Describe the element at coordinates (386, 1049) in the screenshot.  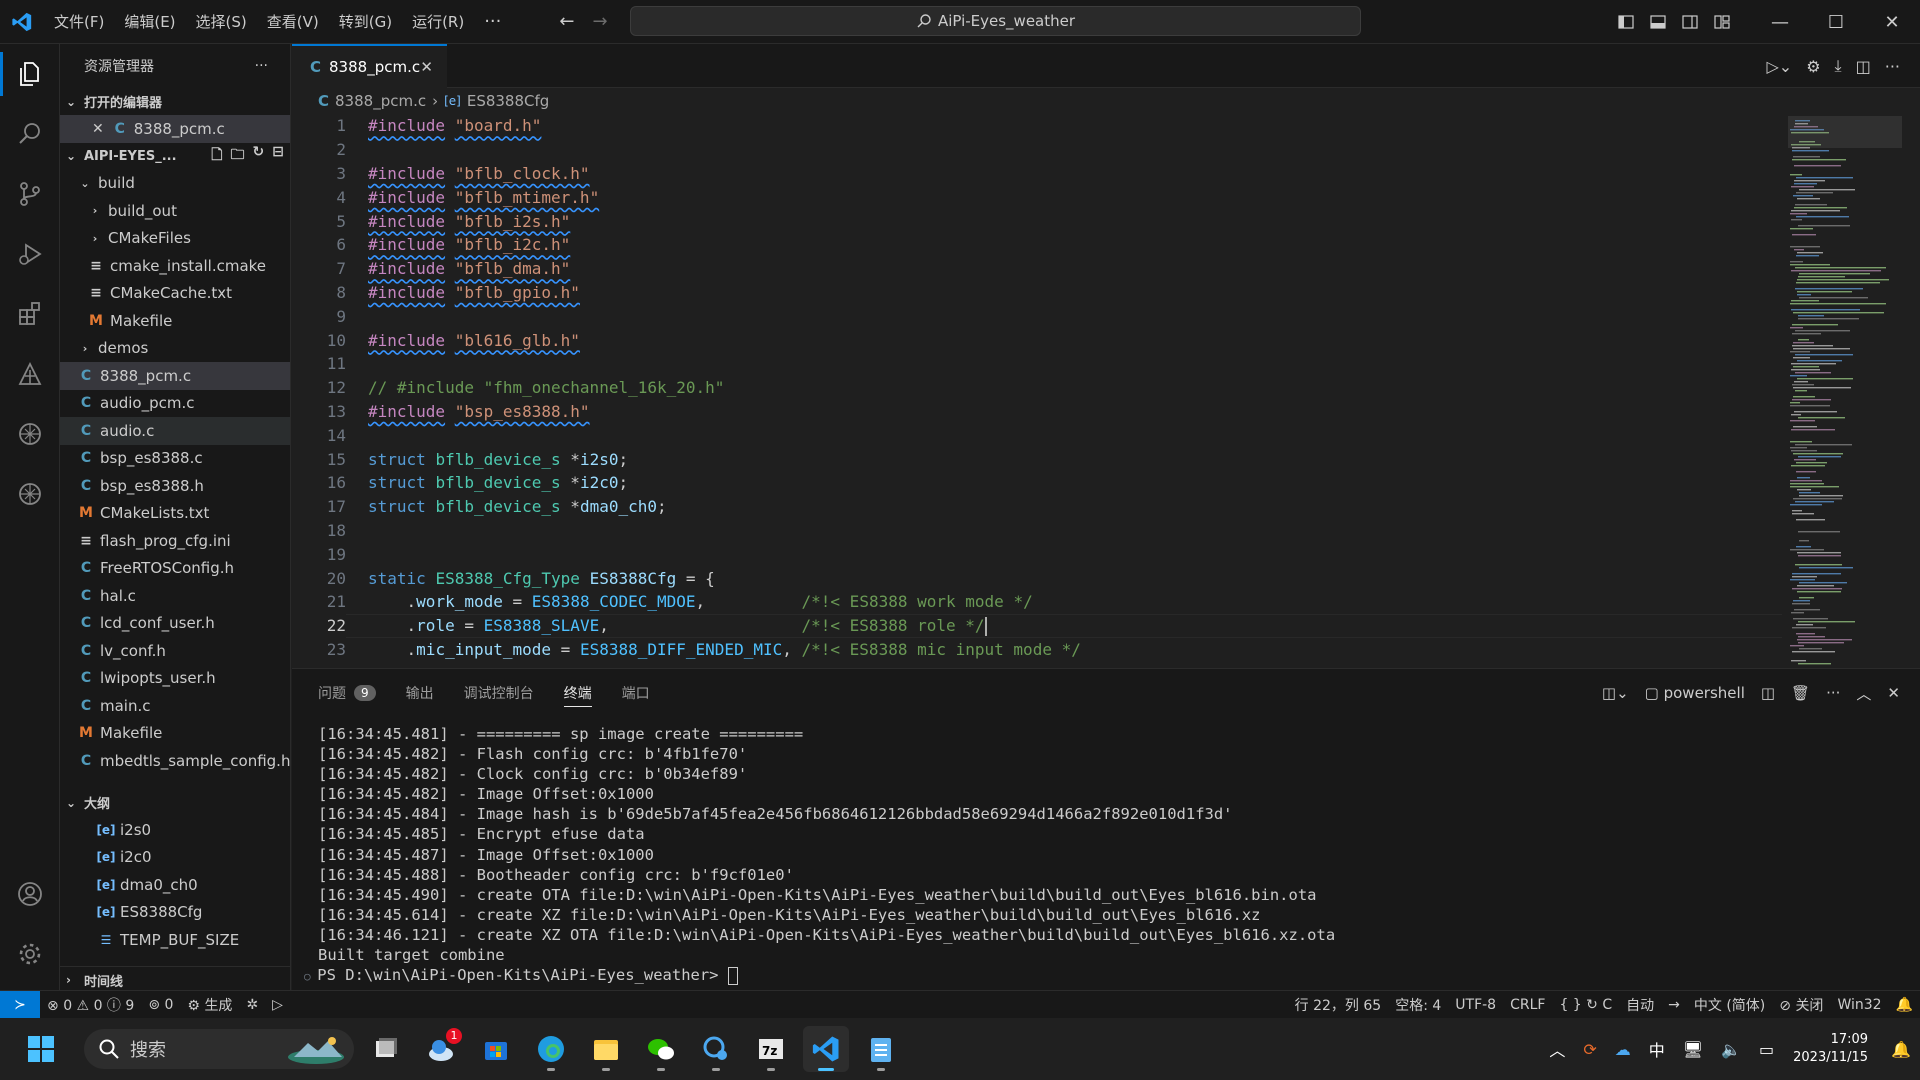
I see `task-view-icon` at that location.